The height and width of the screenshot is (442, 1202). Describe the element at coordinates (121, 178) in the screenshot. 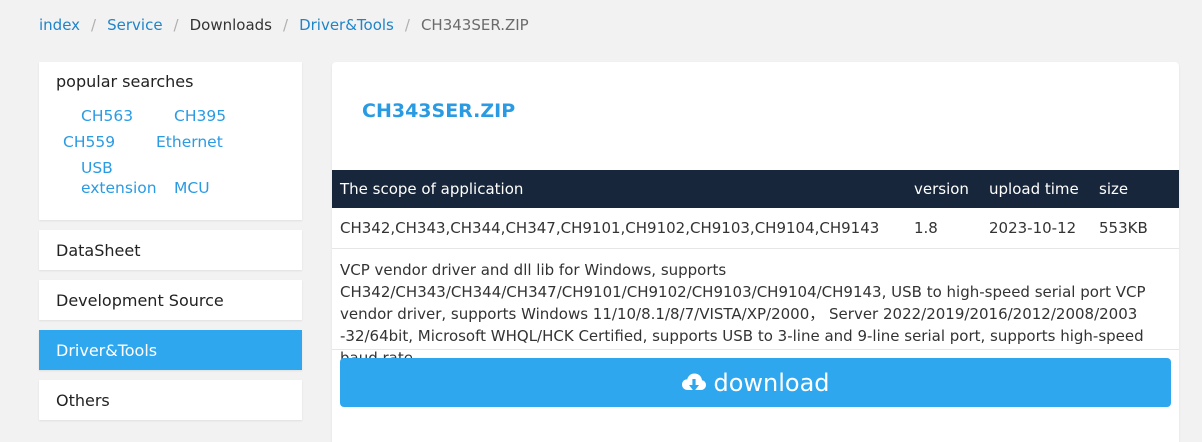

I see `popular-tag-usb-extension: USB extension` at that location.